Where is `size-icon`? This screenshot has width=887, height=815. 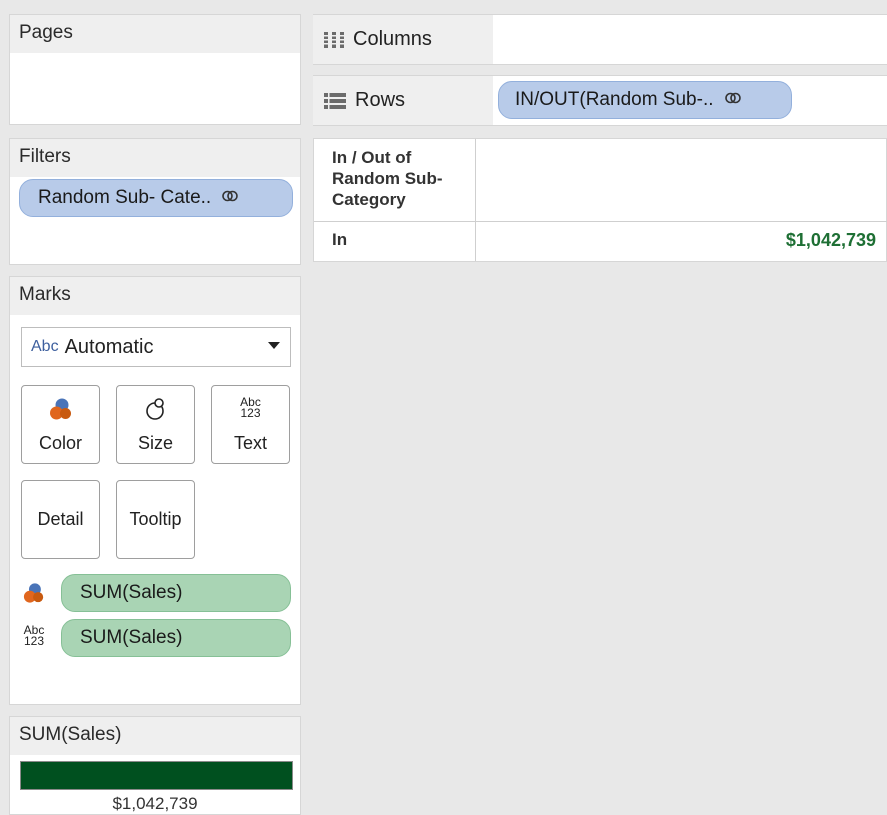
size-icon is located at coordinates (155, 409).